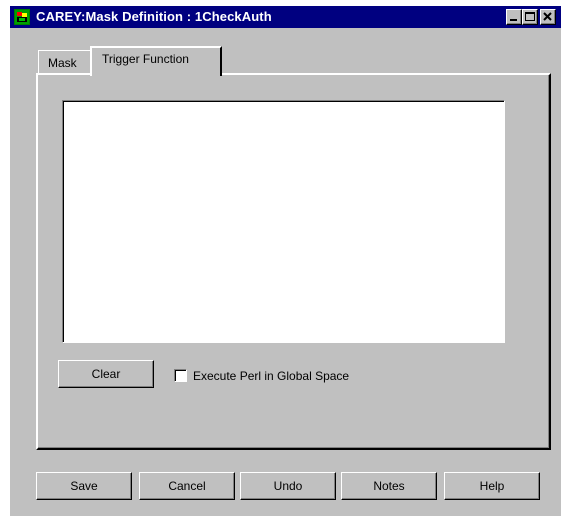 This screenshot has height=516, width=561. I want to click on notes-button: Notes, so click(389, 486).